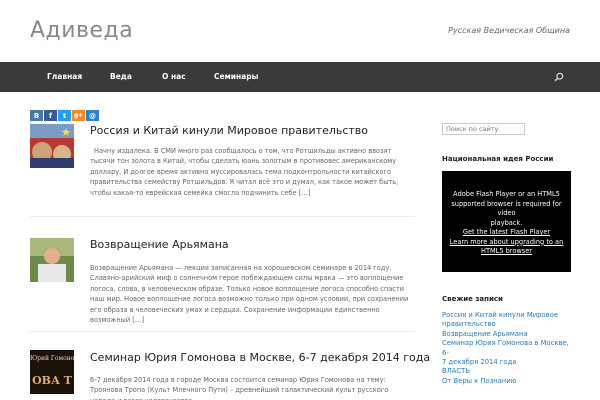 The width and height of the screenshot is (600, 400). Describe the element at coordinates (50, 115) in the screenshot. I see `facebook-share-icon: f` at that location.